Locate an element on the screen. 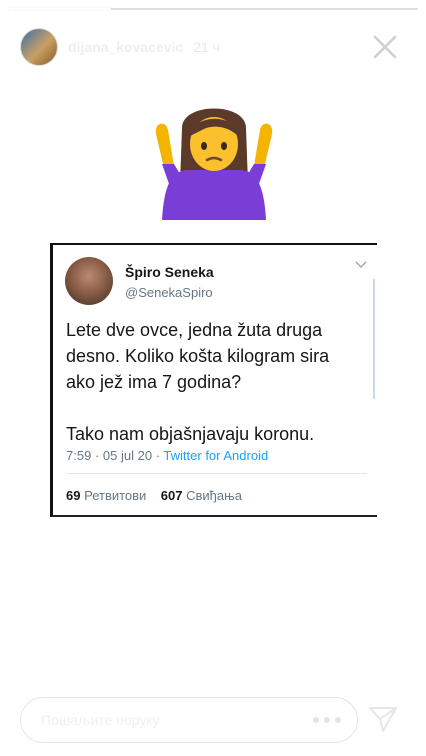  story-time: 21 ч is located at coordinates (206, 47).